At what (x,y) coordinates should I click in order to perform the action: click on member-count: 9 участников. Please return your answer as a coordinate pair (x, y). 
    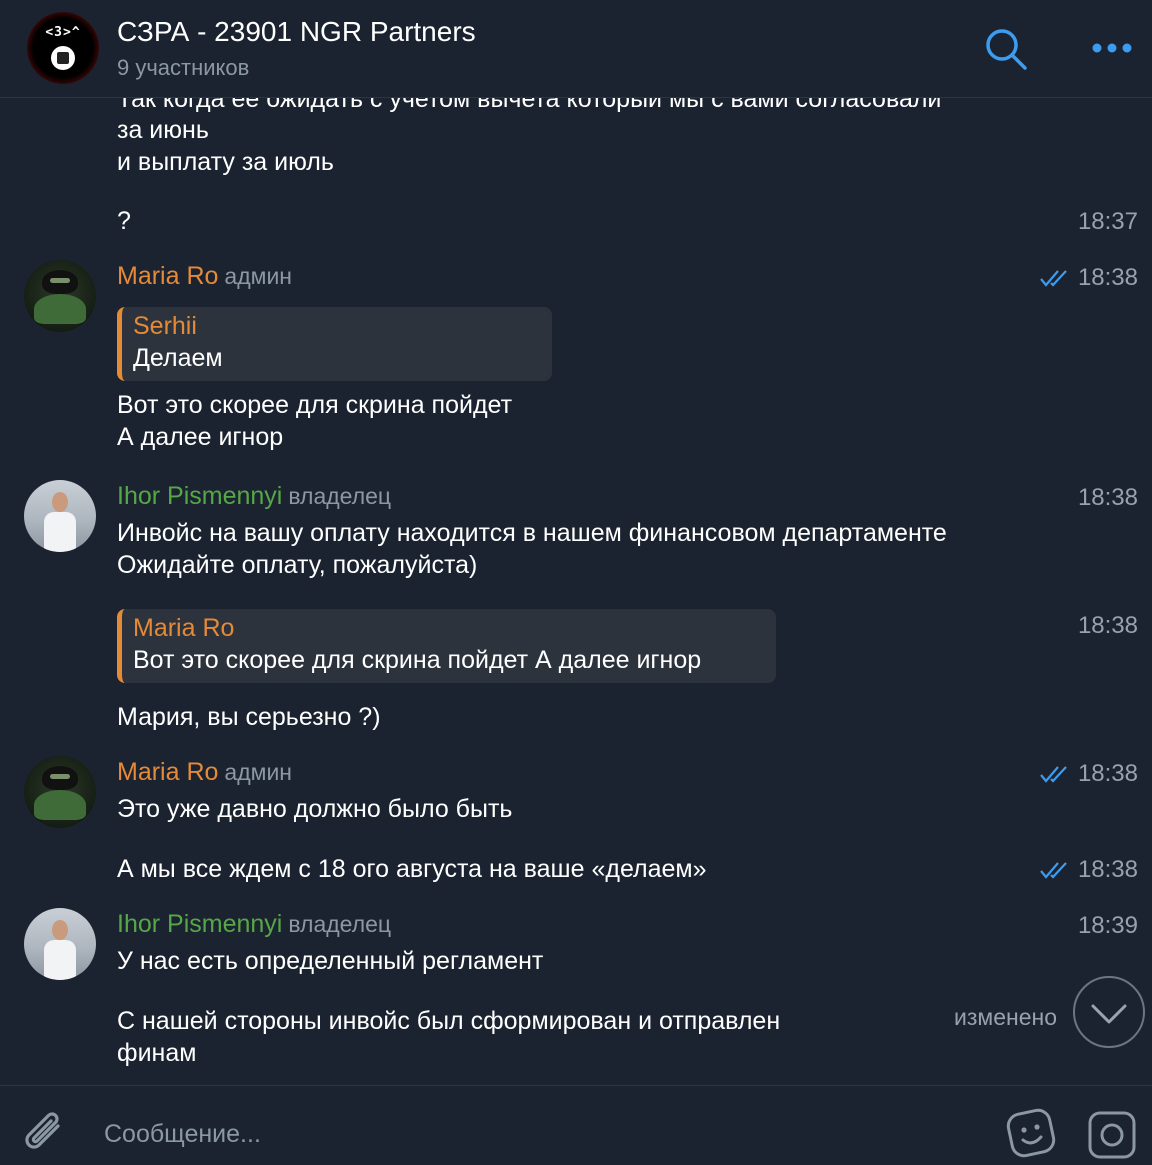
    Looking at the image, I should click on (183, 67).